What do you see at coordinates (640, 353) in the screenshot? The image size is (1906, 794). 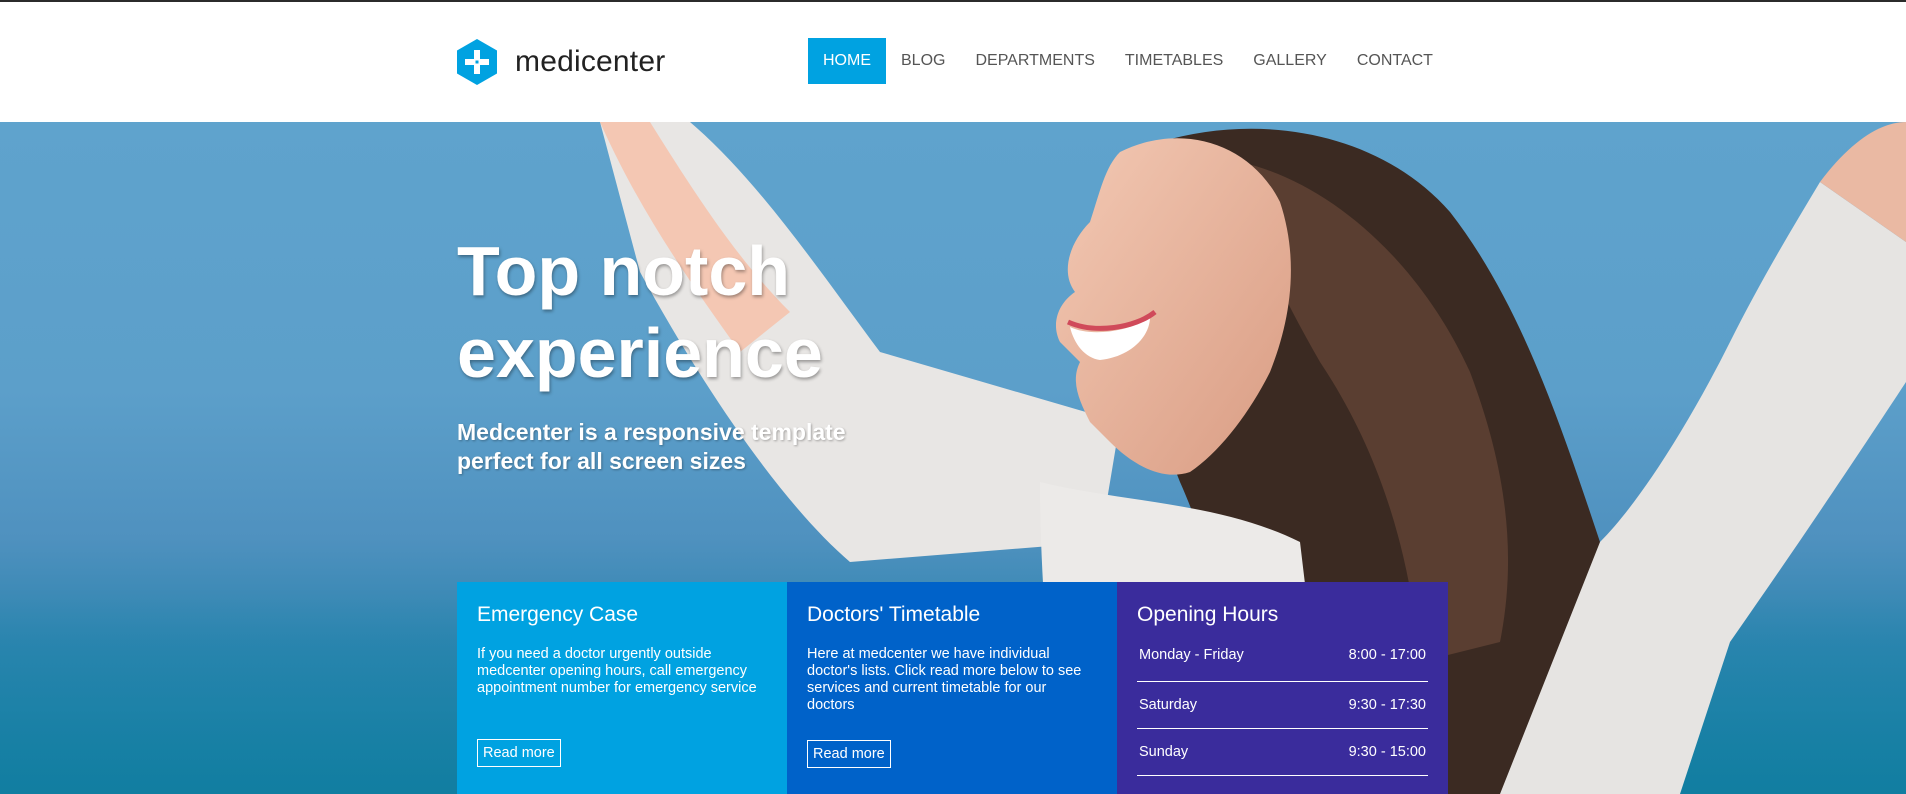 I see `hero-title-line-2: experience` at bounding box center [640, 353].